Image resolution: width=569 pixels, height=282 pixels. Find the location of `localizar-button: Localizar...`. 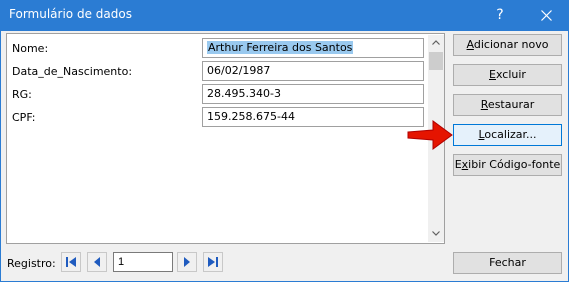

localizar-button: Localizar... is located at coordinates (507, 135).